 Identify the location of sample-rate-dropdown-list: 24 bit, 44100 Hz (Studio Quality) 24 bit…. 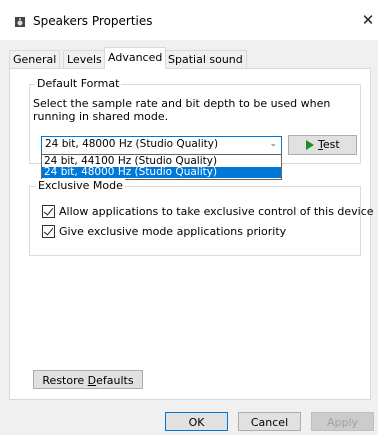
(161, 167).